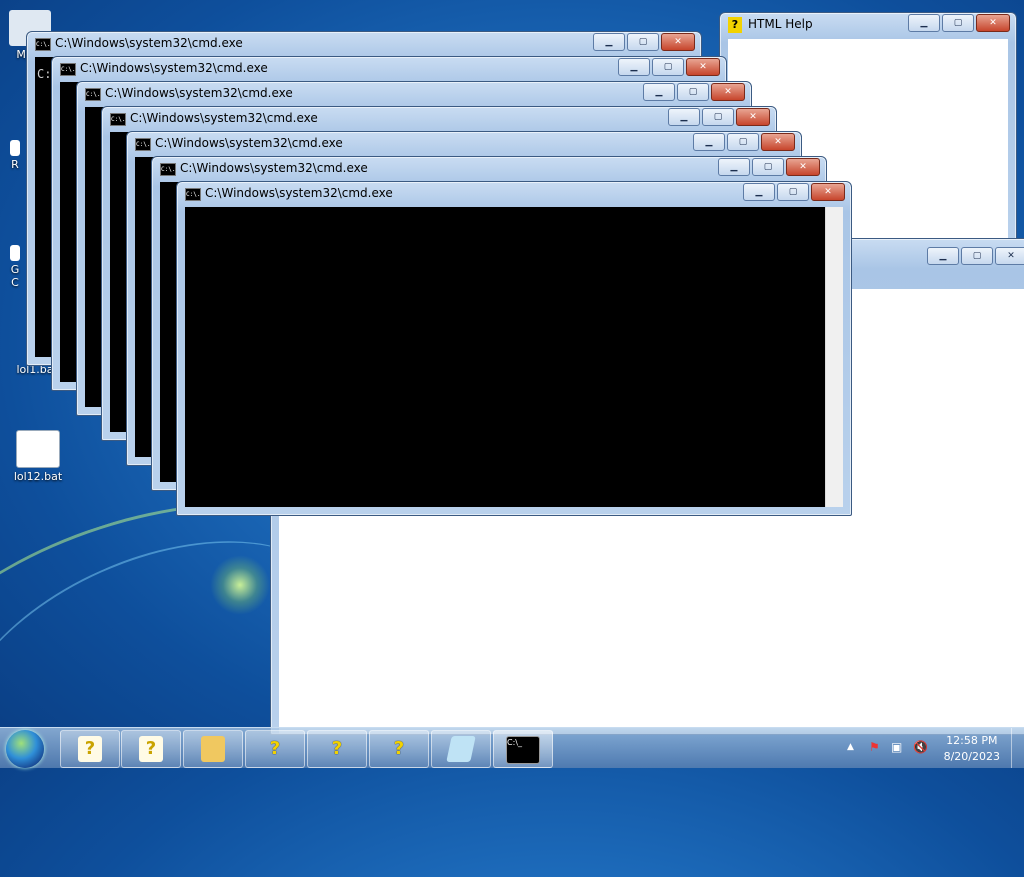  What do you see at coordinates (15, 269) in the screenshot?
I see `desktop-icon-label: G` at bounding box center [15, 269].